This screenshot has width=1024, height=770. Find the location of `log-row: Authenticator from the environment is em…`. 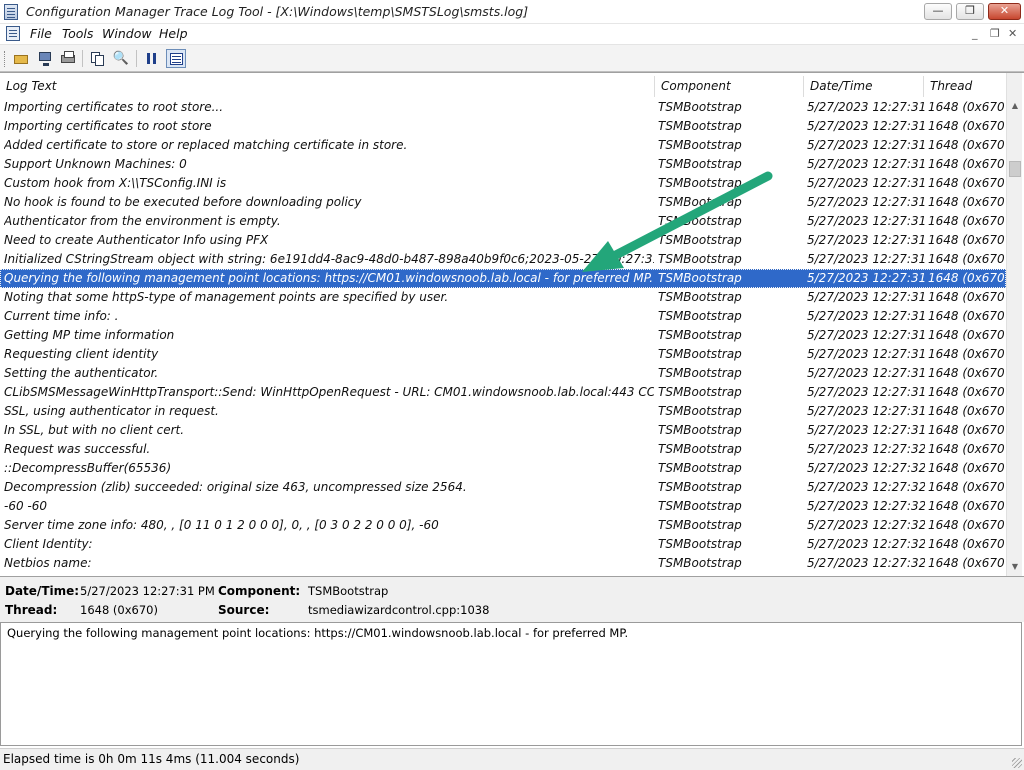

log-row: Authenticator from the environment is em… is located at coordinates (503, 221).